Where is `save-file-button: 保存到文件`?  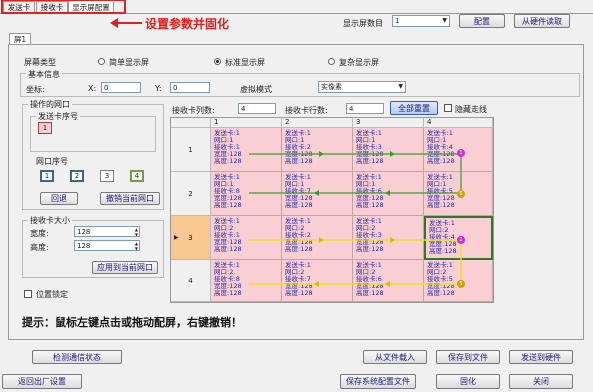 save-file-button: 保存到文件 is located at coordinates (468, 357).